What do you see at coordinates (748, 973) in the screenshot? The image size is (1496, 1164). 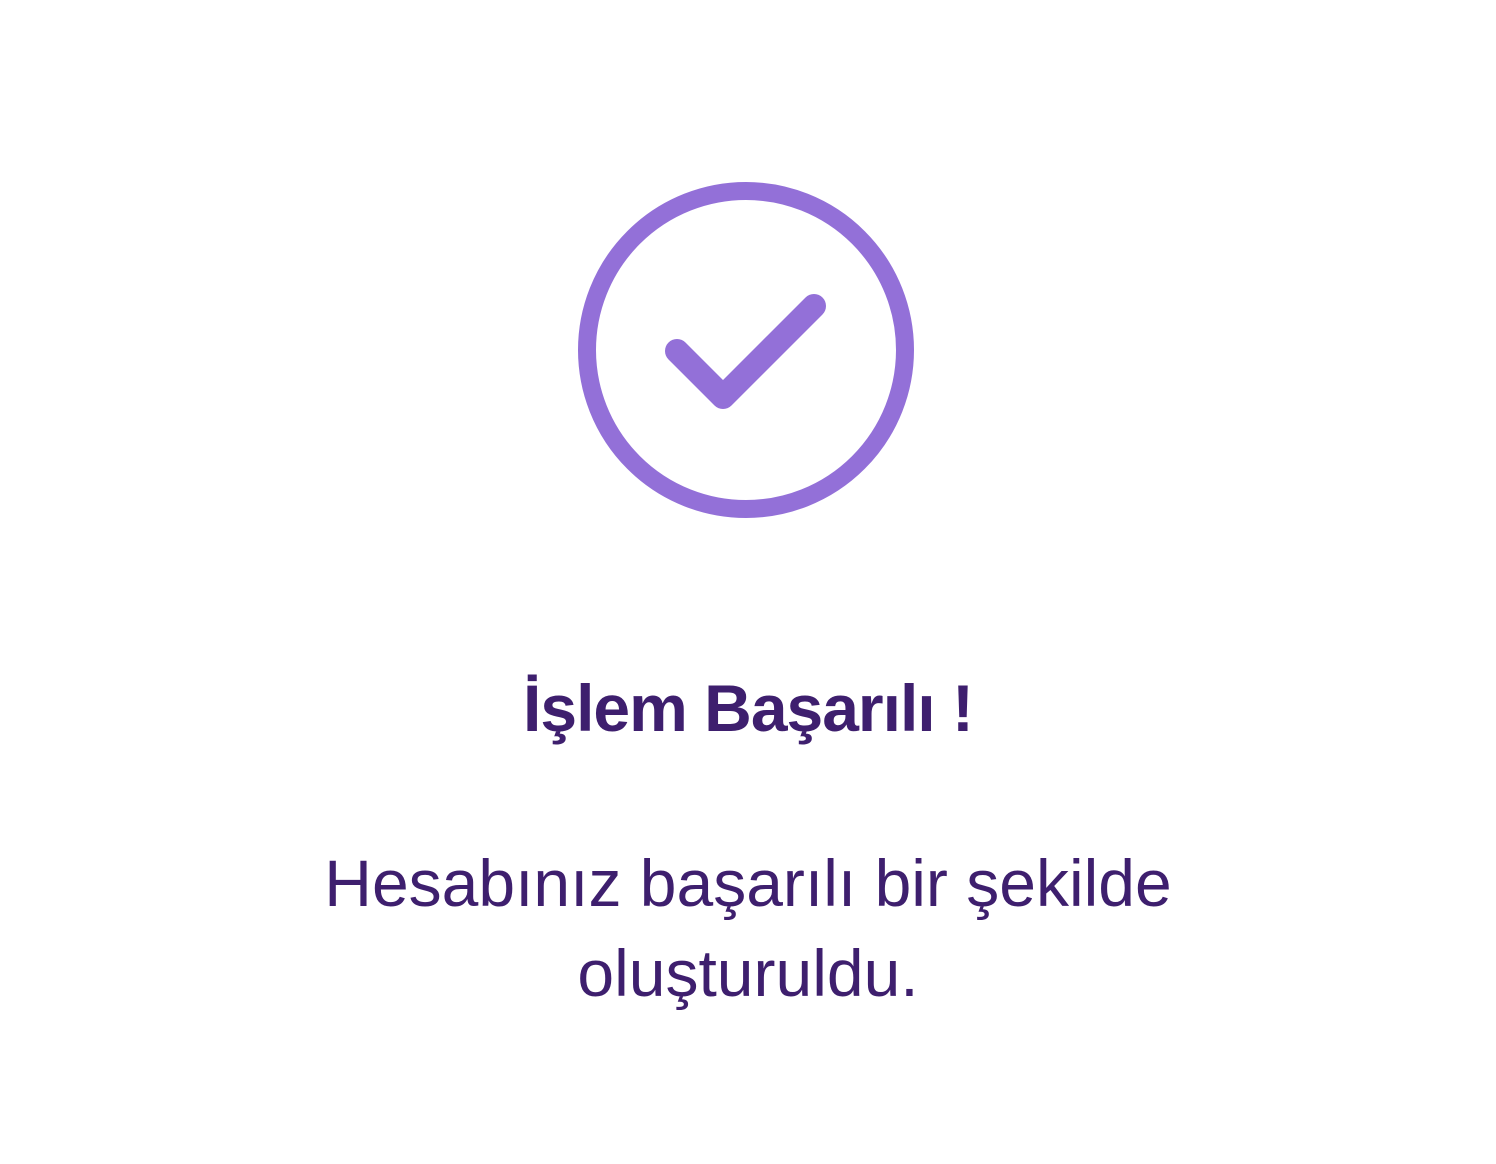 I see `success-message-line-2: oluşturuldu.` at bounding box center [748, 973].